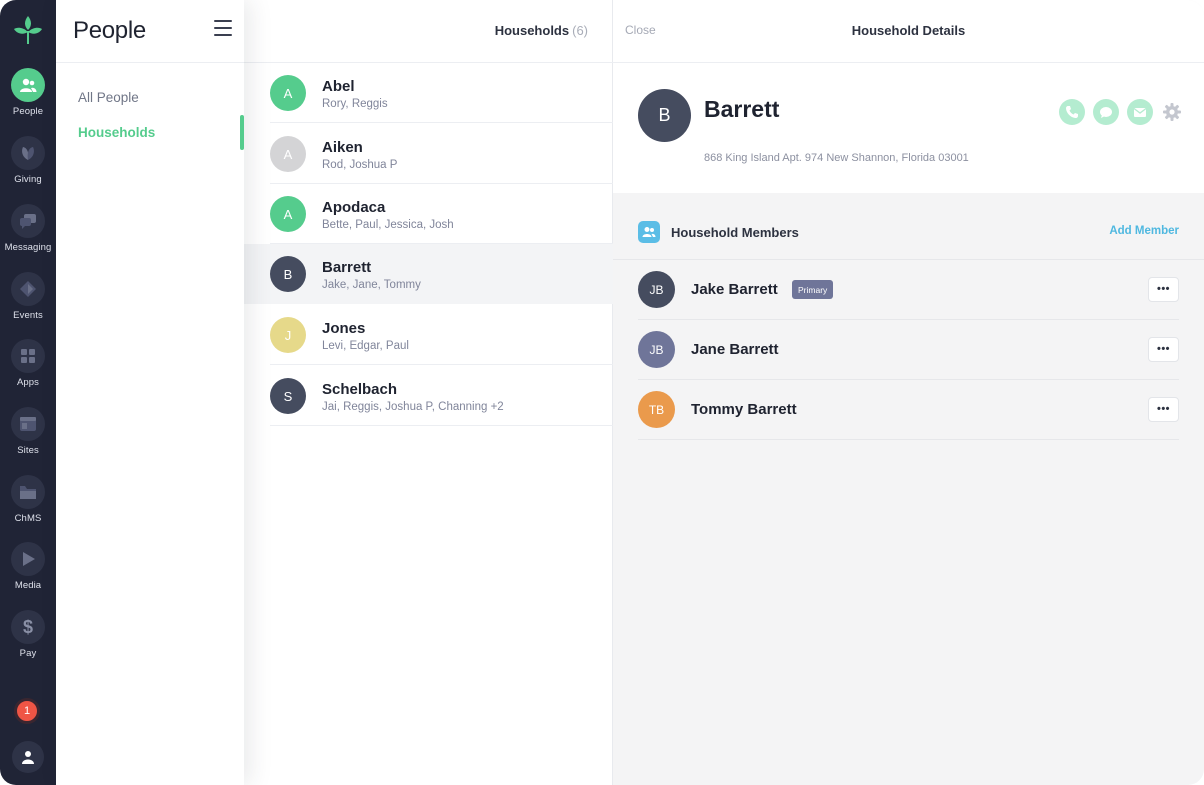  What do you see at coordinates (1144, 231) in the screenshot?
I see `add-member-button: Add Member` at bounding box center [1144, 231].